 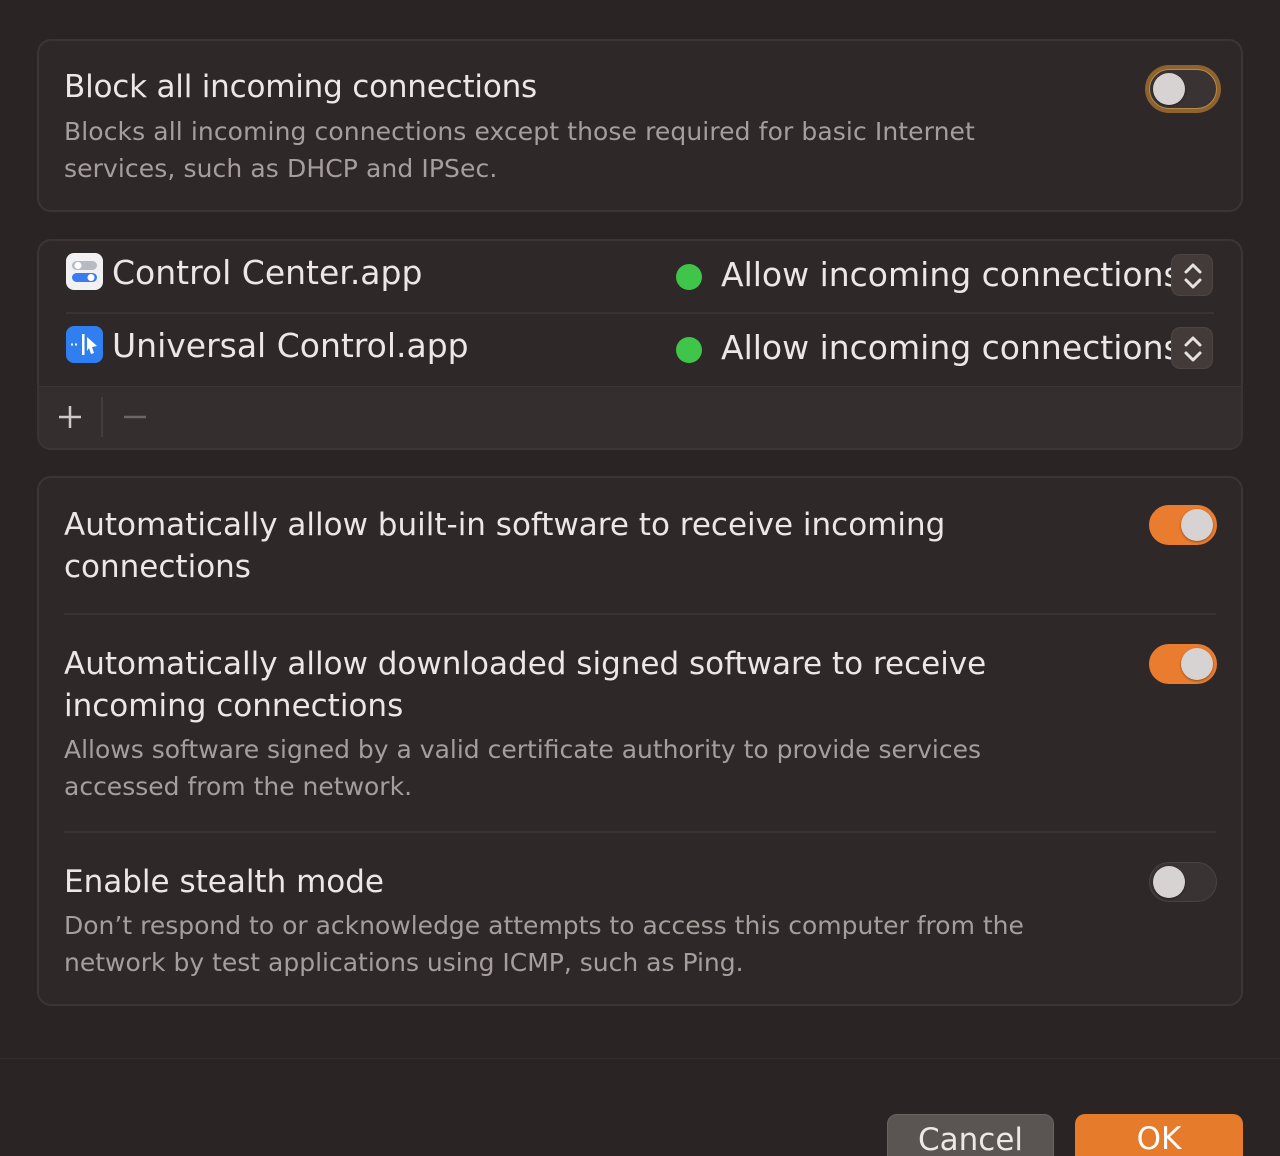 I want to click on app-list-toolbar, so click(x=640, y=417).